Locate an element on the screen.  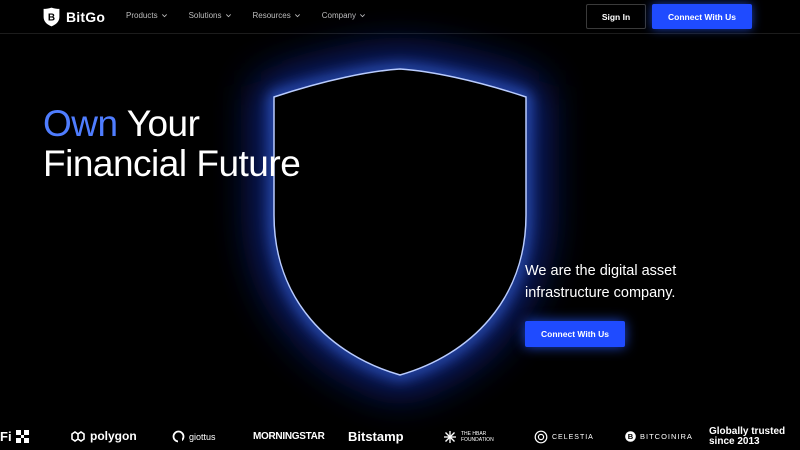
tagline-line-1: We are the digital asset is located at coordinates (601, 271).